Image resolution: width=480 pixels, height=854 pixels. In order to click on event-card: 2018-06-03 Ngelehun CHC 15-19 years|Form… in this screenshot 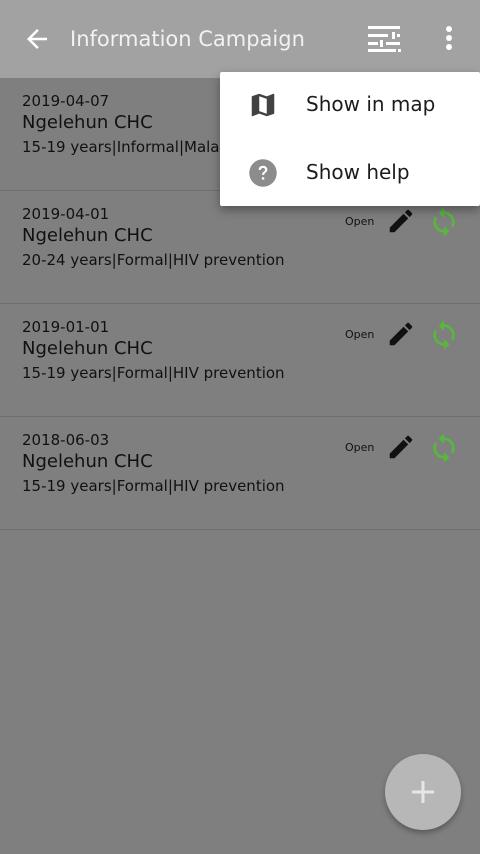, I will do `click(240, 473)`.